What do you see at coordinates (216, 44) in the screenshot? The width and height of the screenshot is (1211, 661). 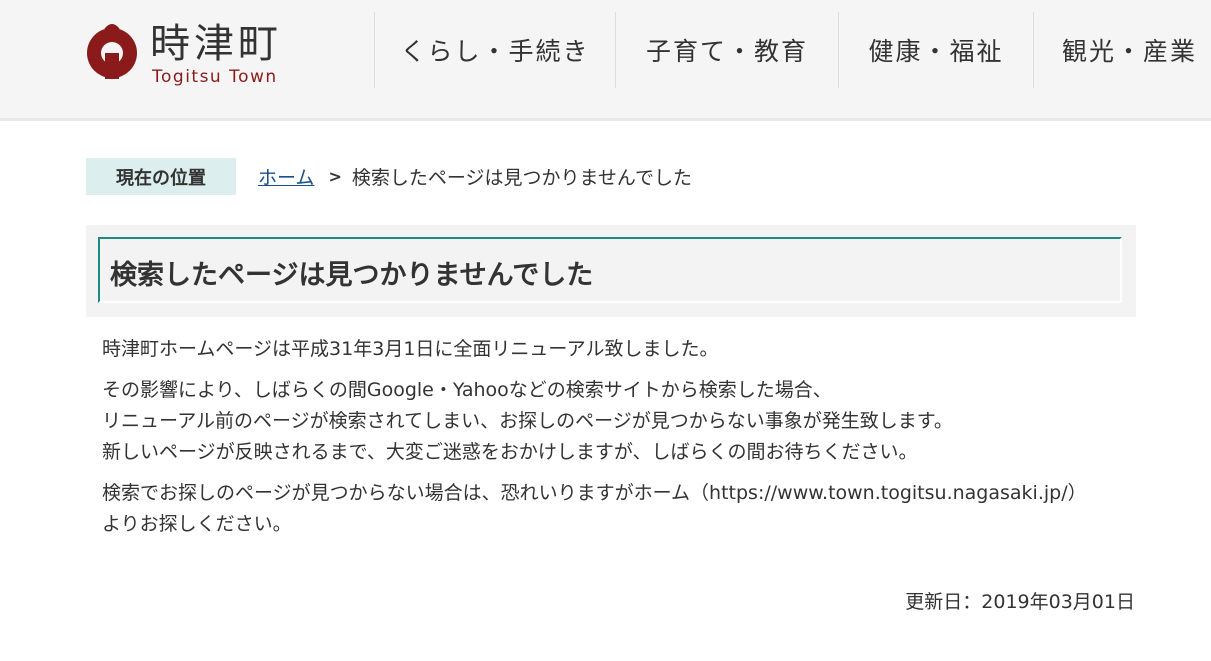 I see `logo-kanji: 時津町` at bounding box center [216, 44].